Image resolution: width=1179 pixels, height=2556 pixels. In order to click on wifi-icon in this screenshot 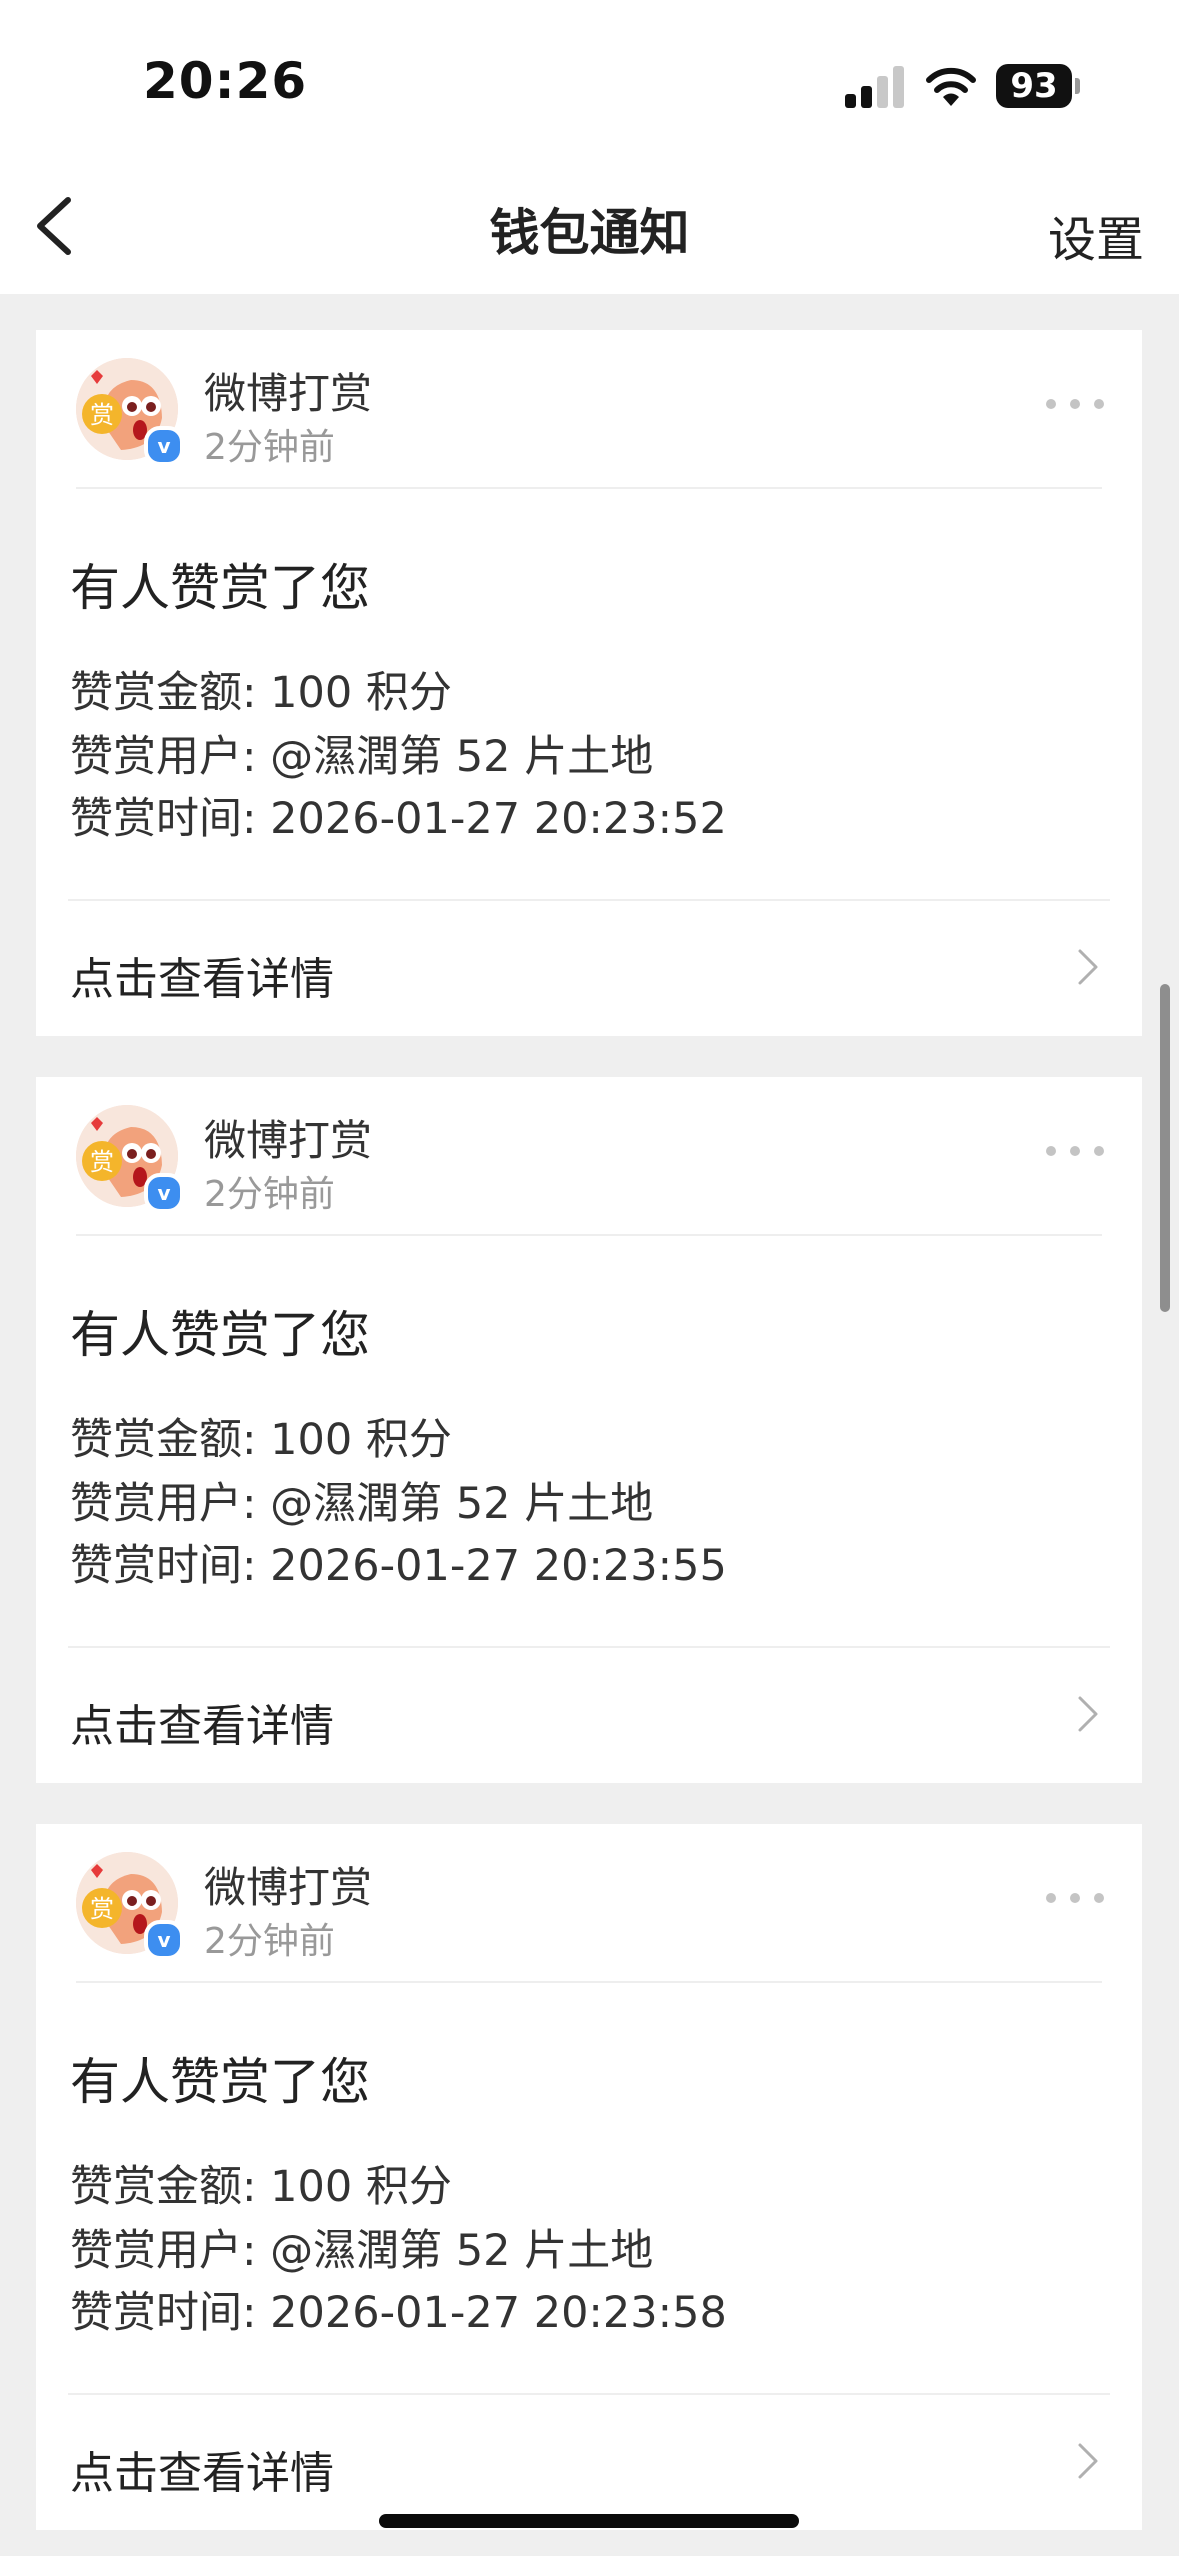, I will do `click(951, 86)`.